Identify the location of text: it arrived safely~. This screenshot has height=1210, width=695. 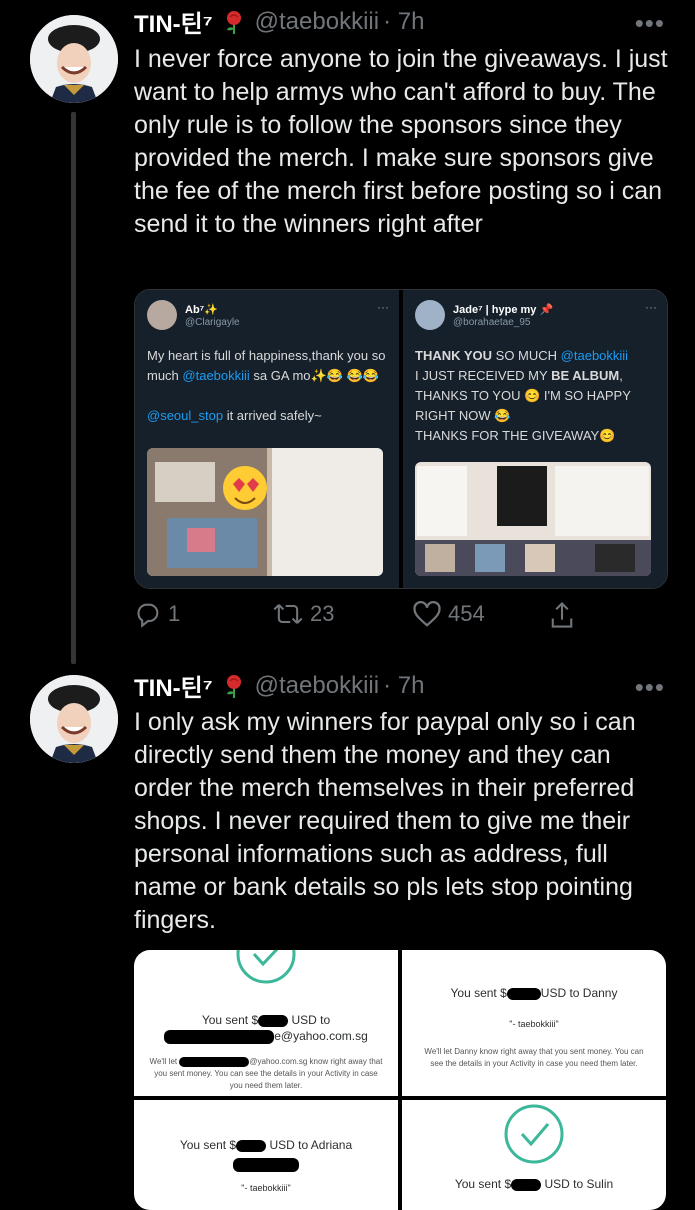
(272, 415).